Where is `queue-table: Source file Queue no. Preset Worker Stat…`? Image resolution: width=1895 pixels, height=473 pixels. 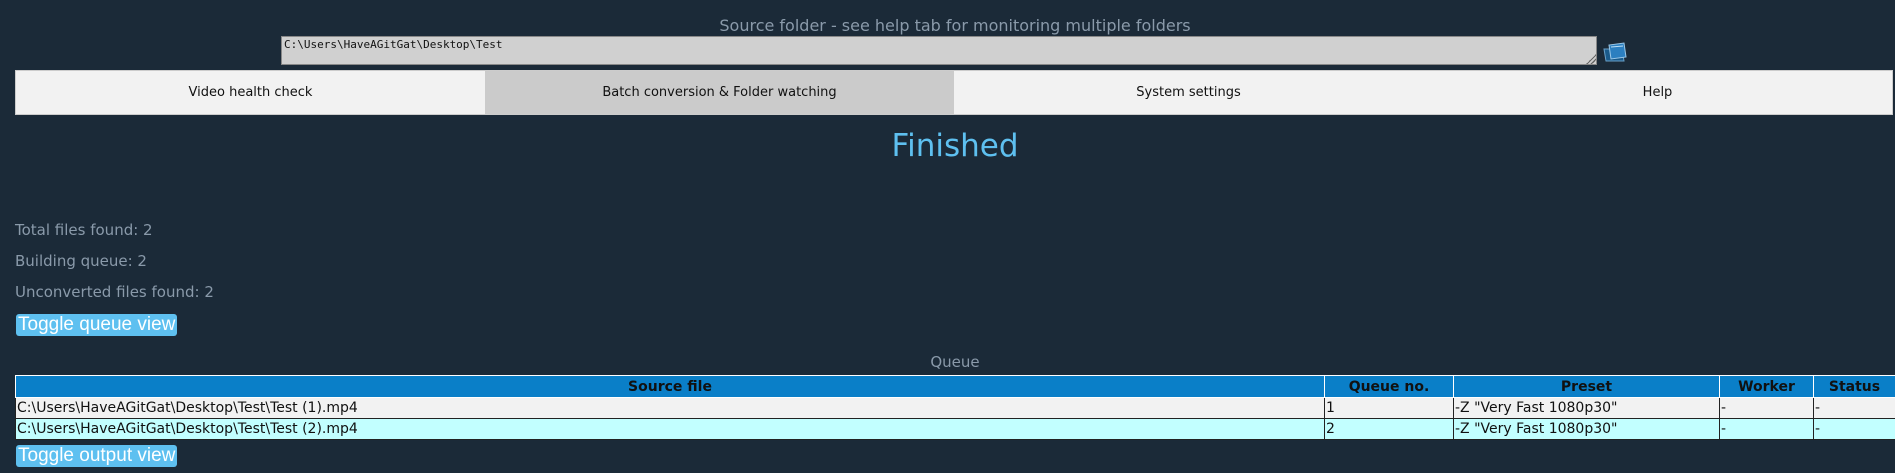 queue-table: Source file Queue no. Preset Worker Stat… is located at coordinates (955, 407).